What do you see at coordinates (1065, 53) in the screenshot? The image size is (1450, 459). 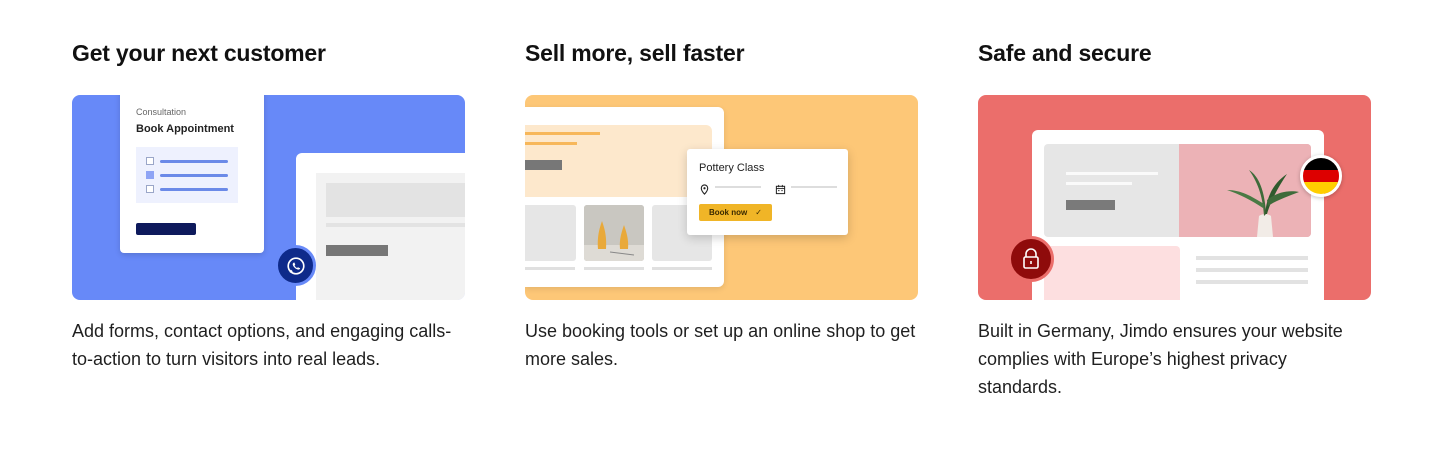 I see `feature-title: Safe and secure` at bounding box center [1065, 53].